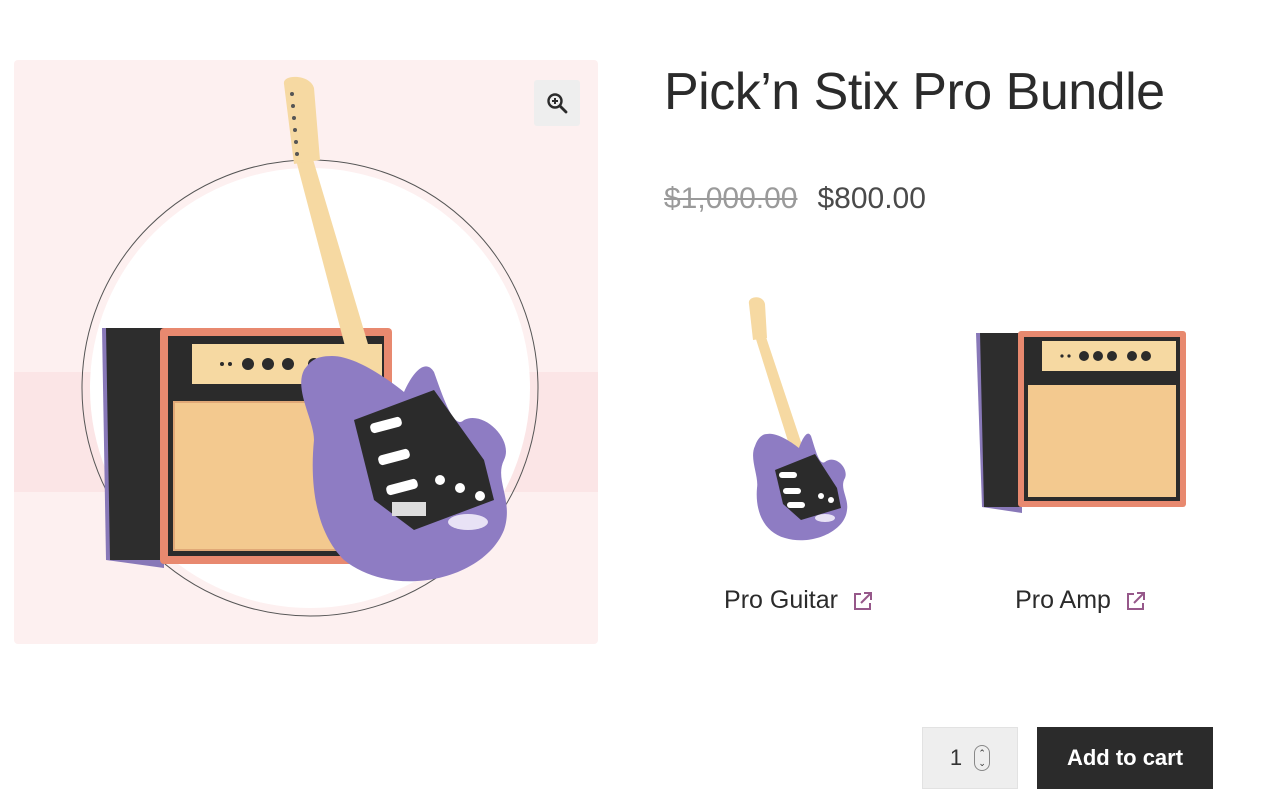  Describe the element at coordinates (1063, 600) in the screenshot. I see `bundle-item-name: Pro Amp` at that location.